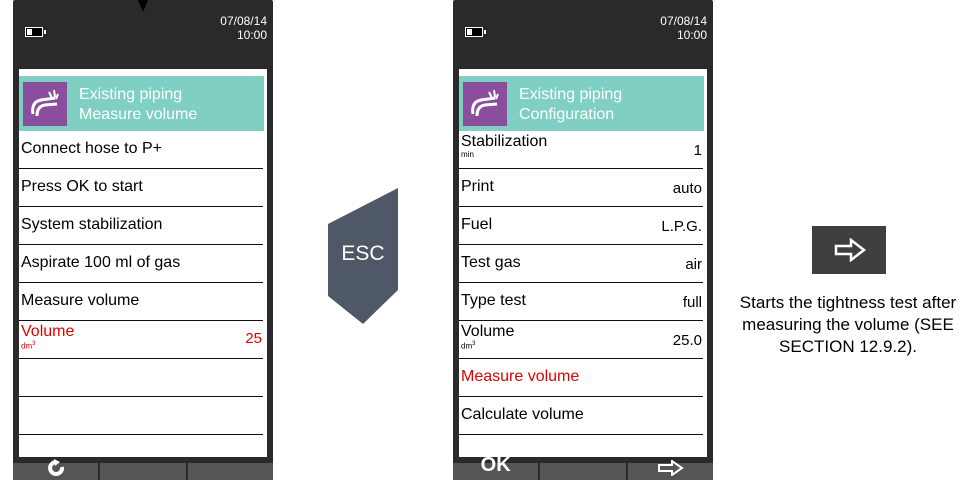 The width and height of the screenshot is (966, 480). Describe the element at coordinates (567, 114) in the screenshot. I see `title-line-2: Configuration` at that location.